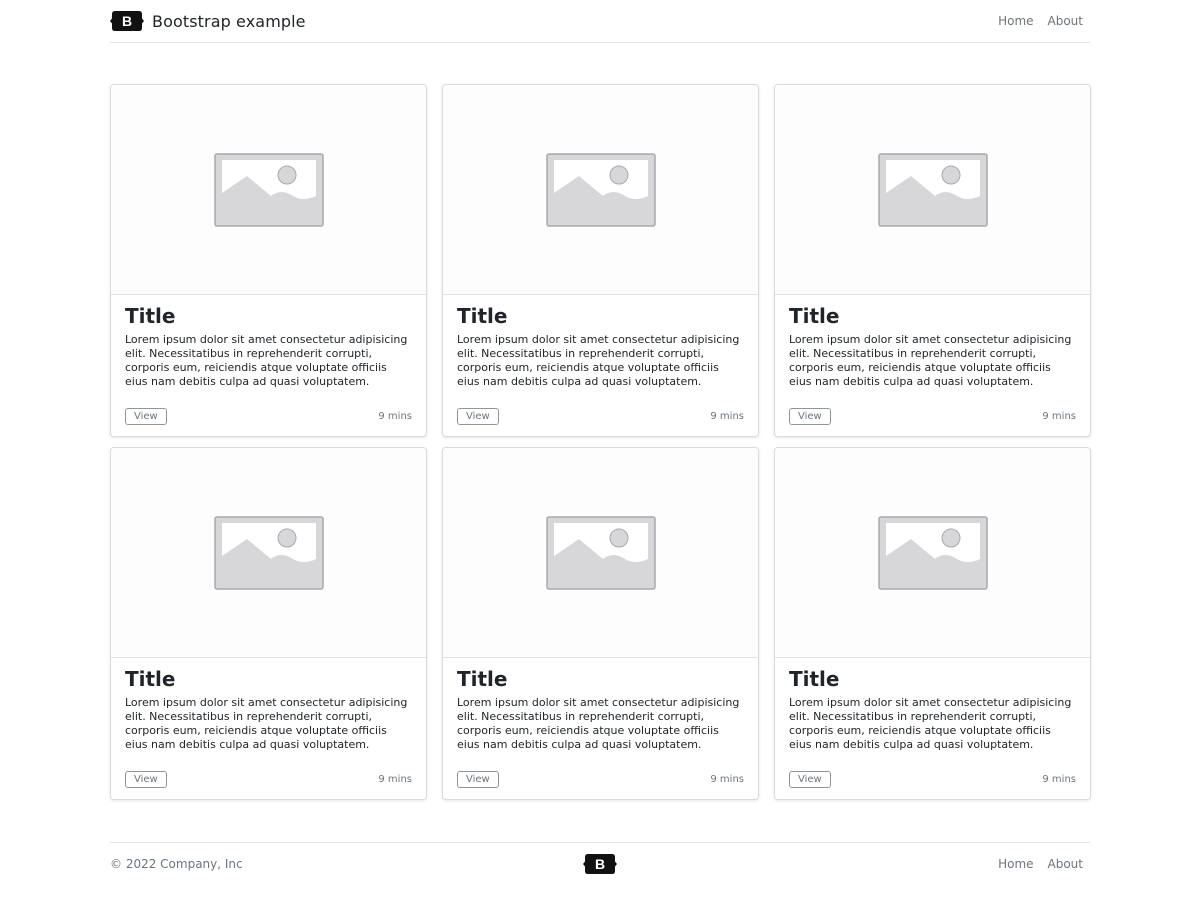 This screenshot has height=900, width=1200. I want to click on nav-about: About, so click(1065, 21).